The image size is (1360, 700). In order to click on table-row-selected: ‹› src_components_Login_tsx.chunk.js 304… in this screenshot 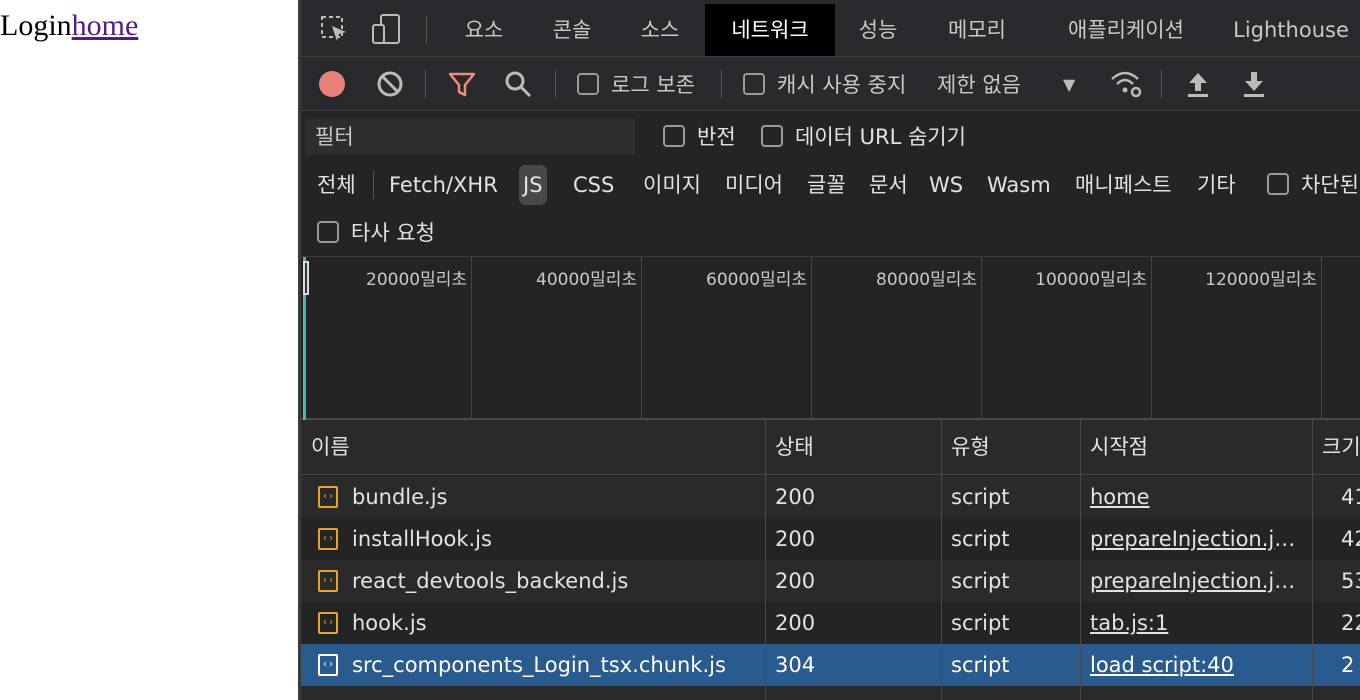, I will do `click(830, 665)`.